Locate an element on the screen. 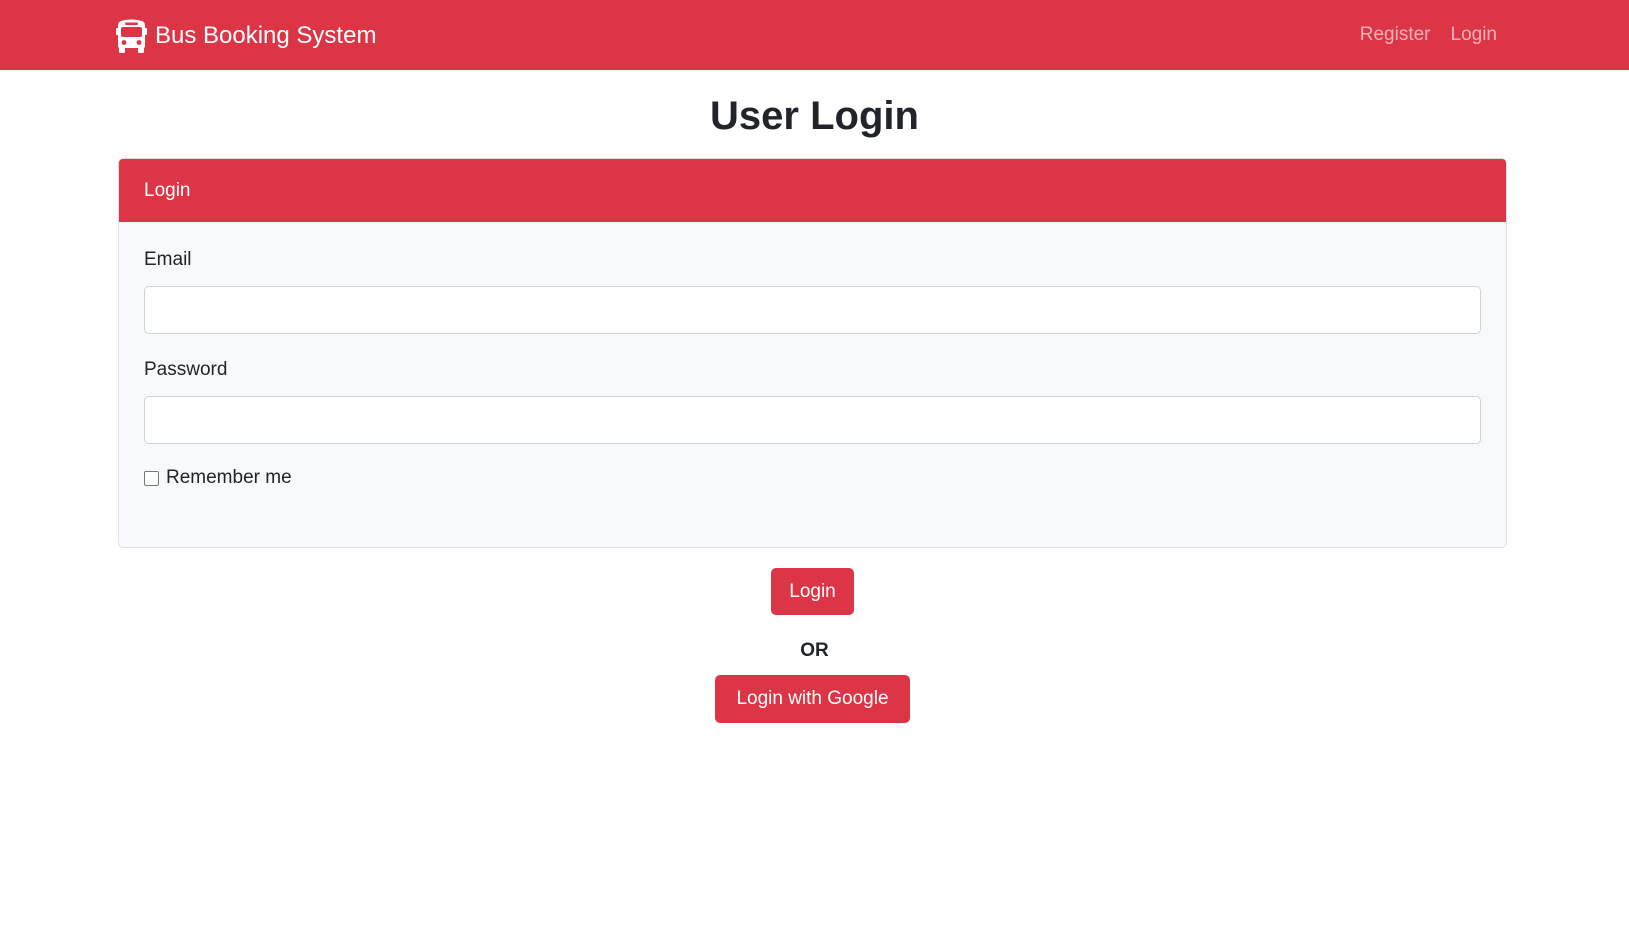 The height and width of the screenshot is (939, 1629). email-group: Email is located at coordinates (812, 290).